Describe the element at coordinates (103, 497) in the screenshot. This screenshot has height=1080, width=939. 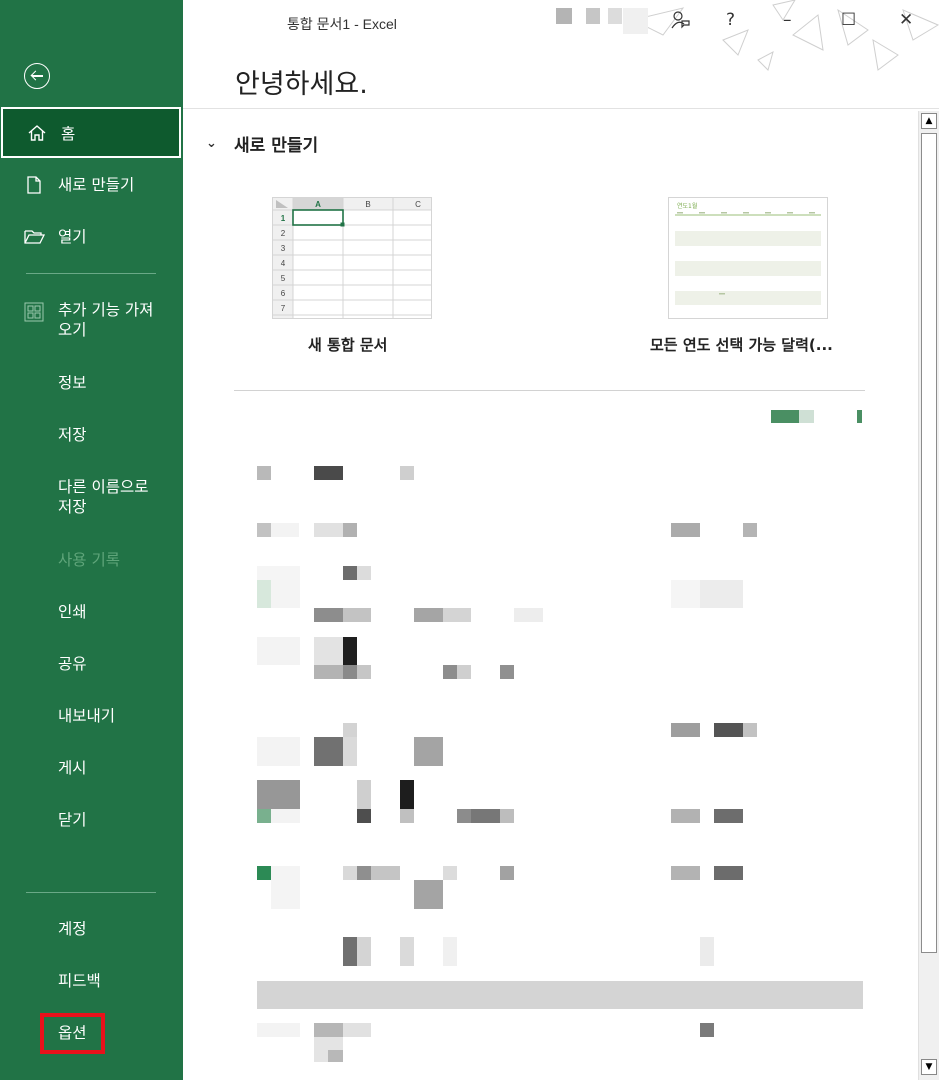
I see `sidebar-item-label: 다른 이름으로 저장` at that location.